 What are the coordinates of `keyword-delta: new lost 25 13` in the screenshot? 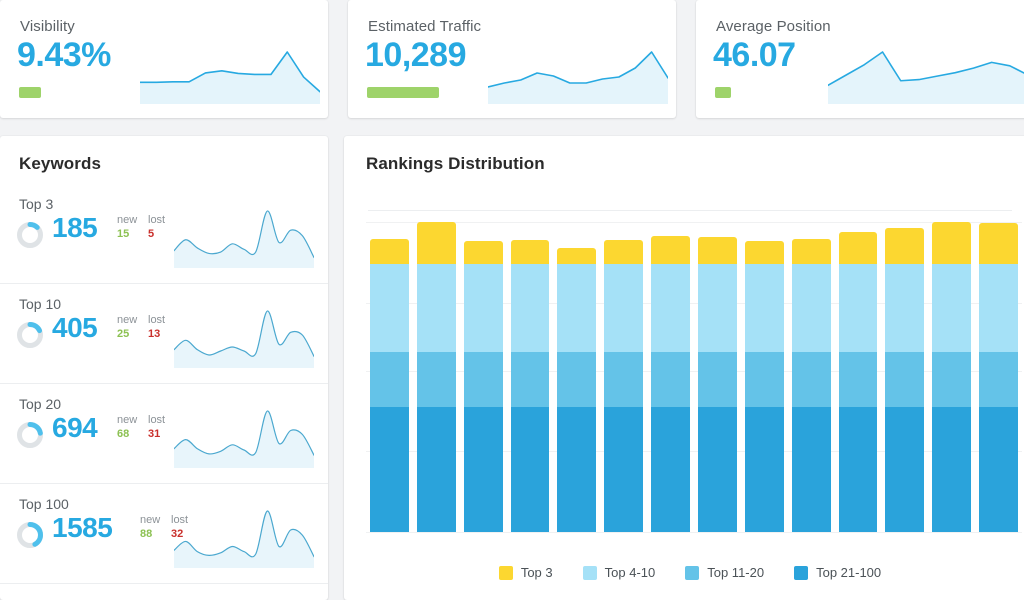 It's located at (143, 327).